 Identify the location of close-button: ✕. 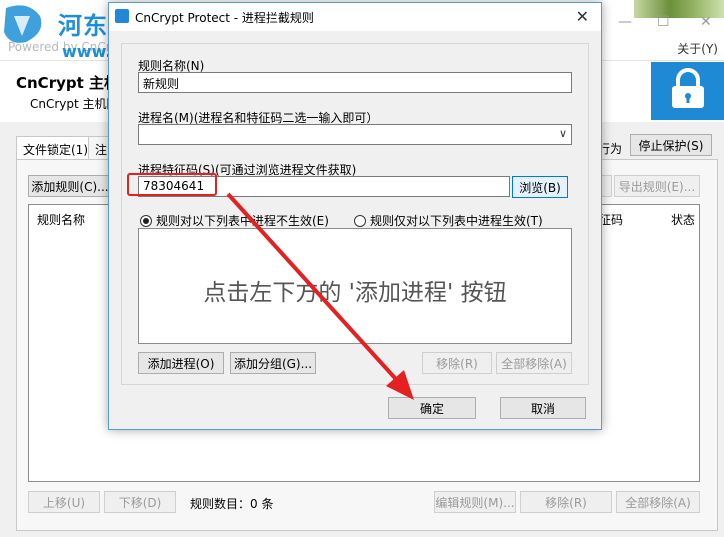
(706, 22).